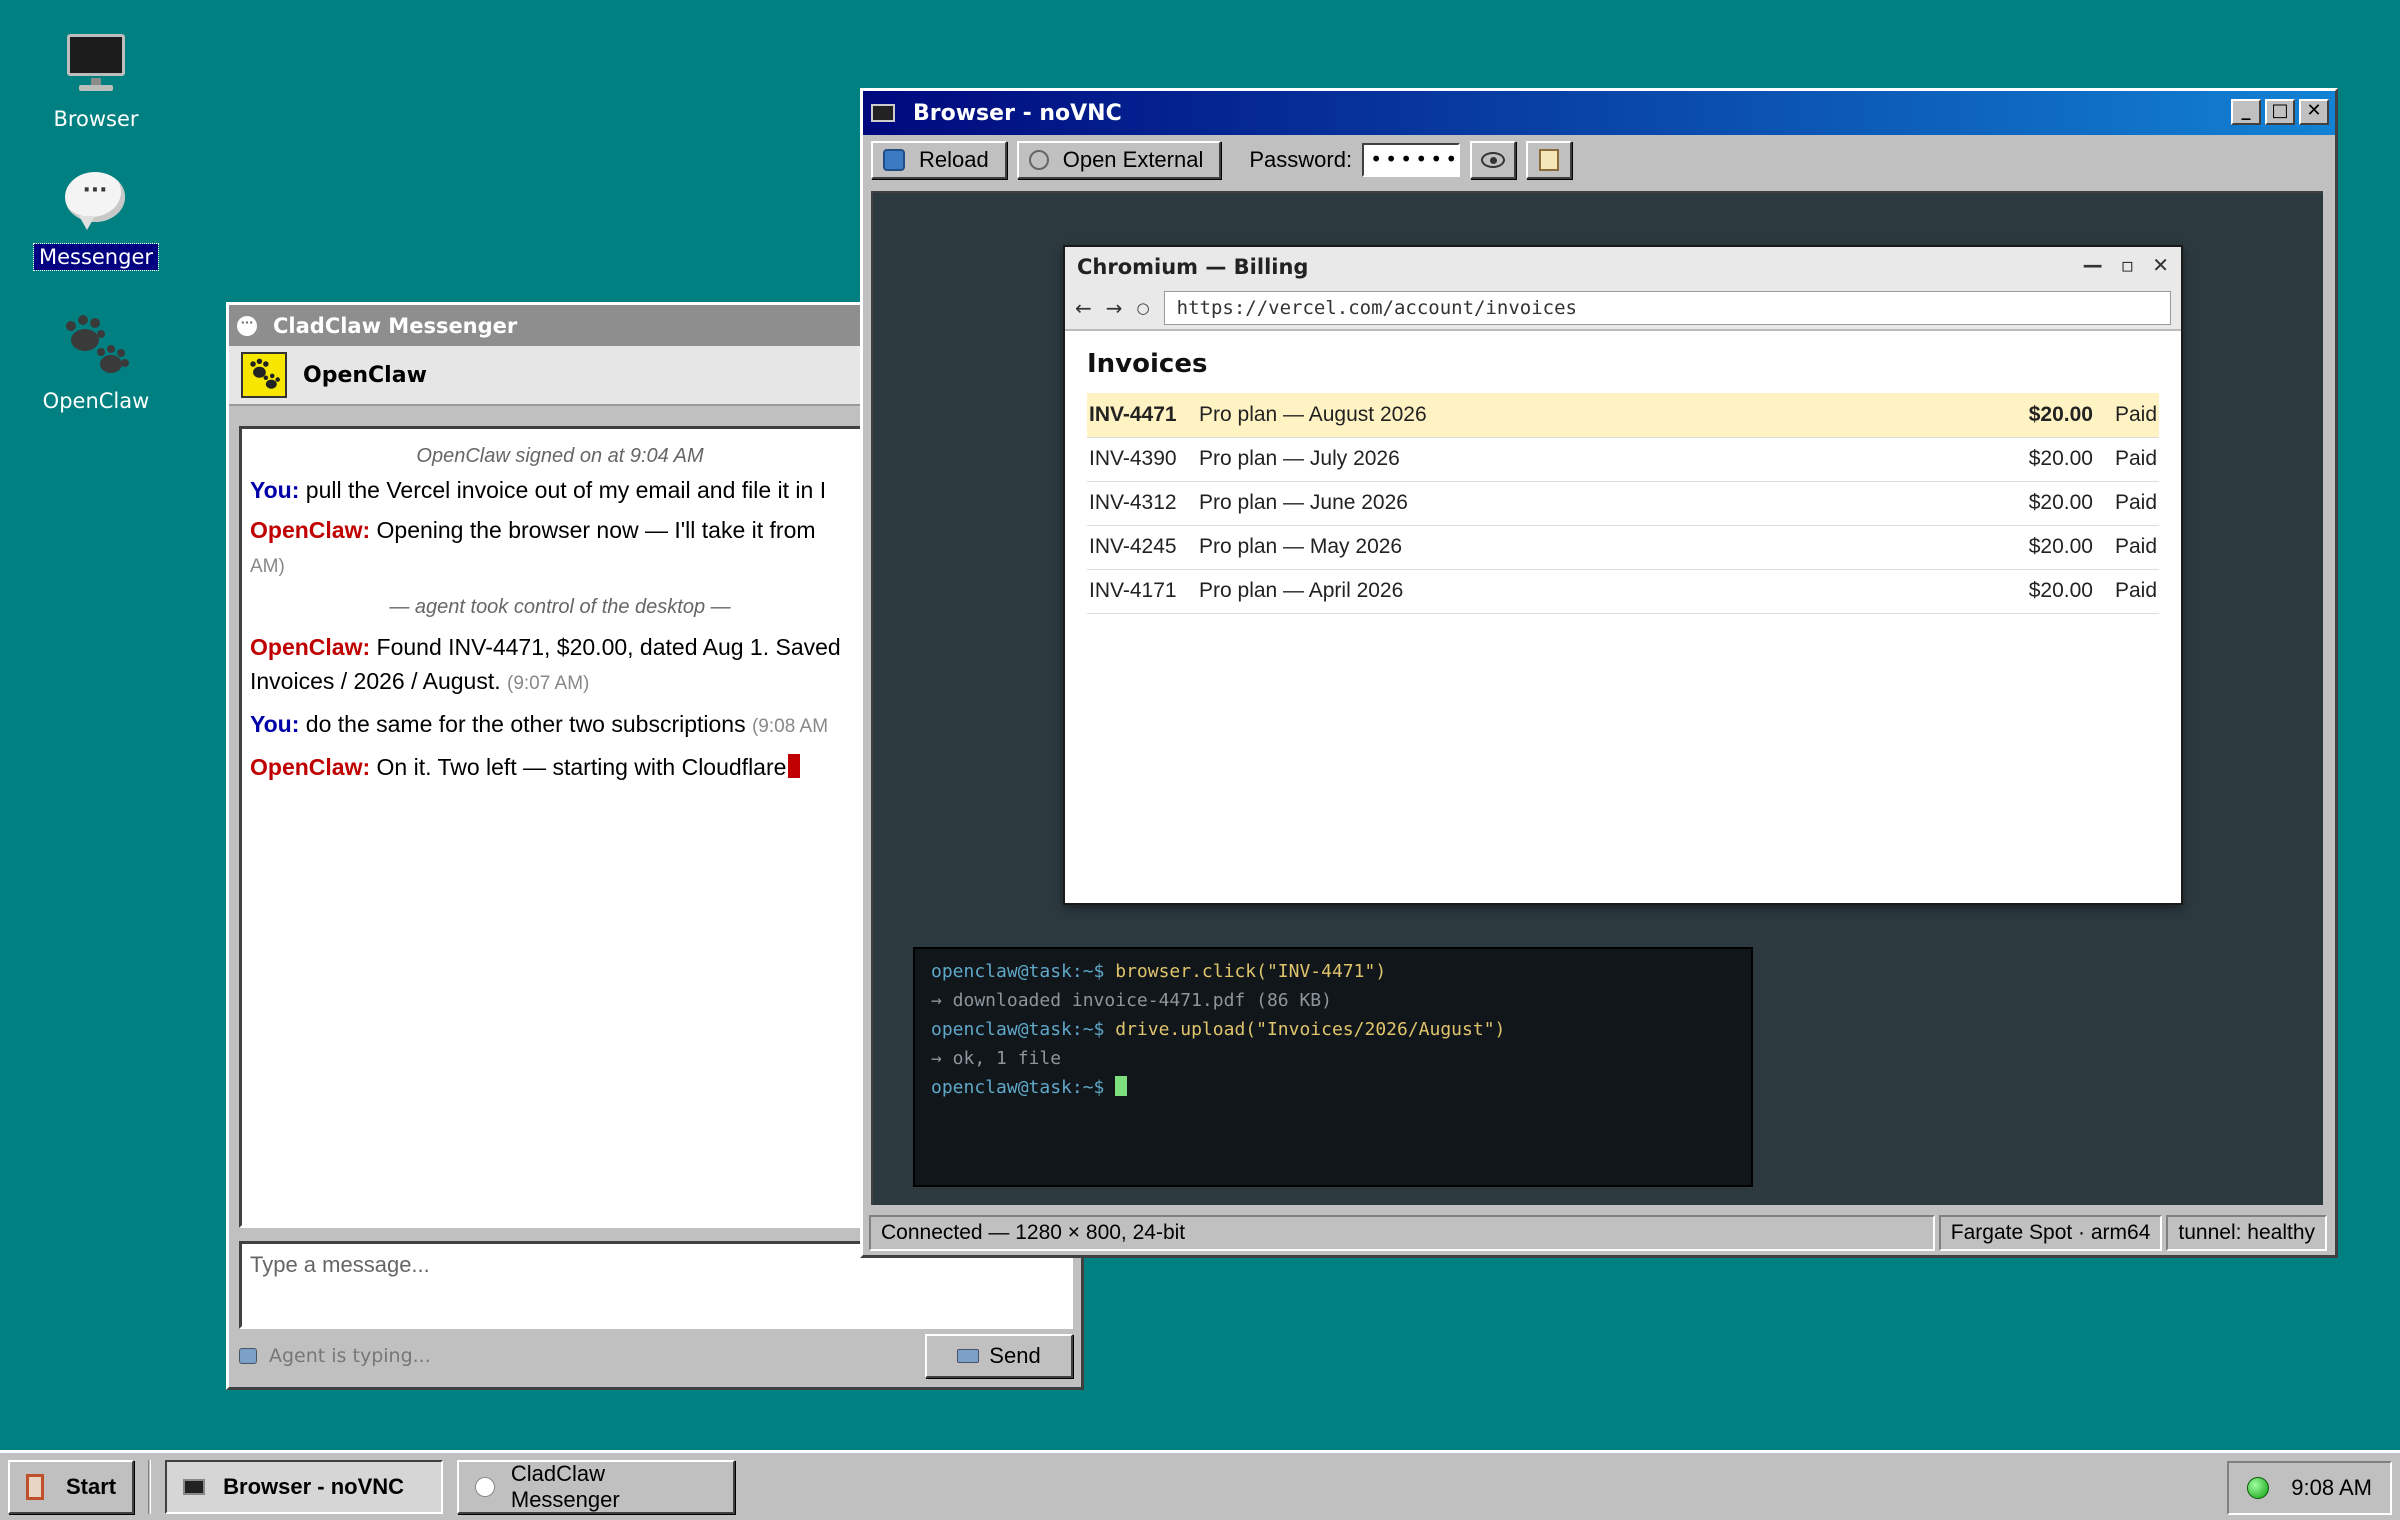  What do you see at coordinates (1083, 308) in the screenshot?
I see `back-icon: ←` at bounding box center [1083, 308].